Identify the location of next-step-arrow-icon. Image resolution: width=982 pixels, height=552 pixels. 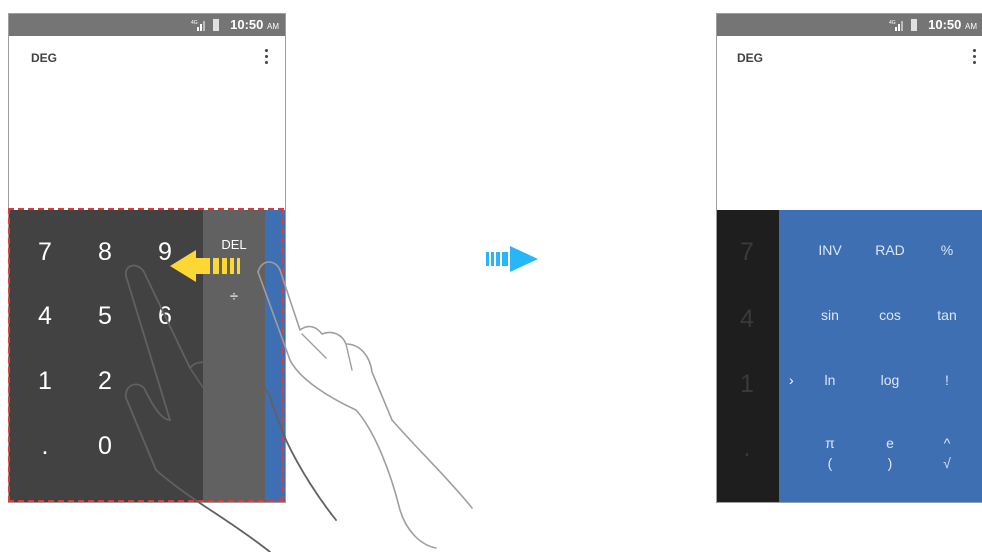
(512, 259).